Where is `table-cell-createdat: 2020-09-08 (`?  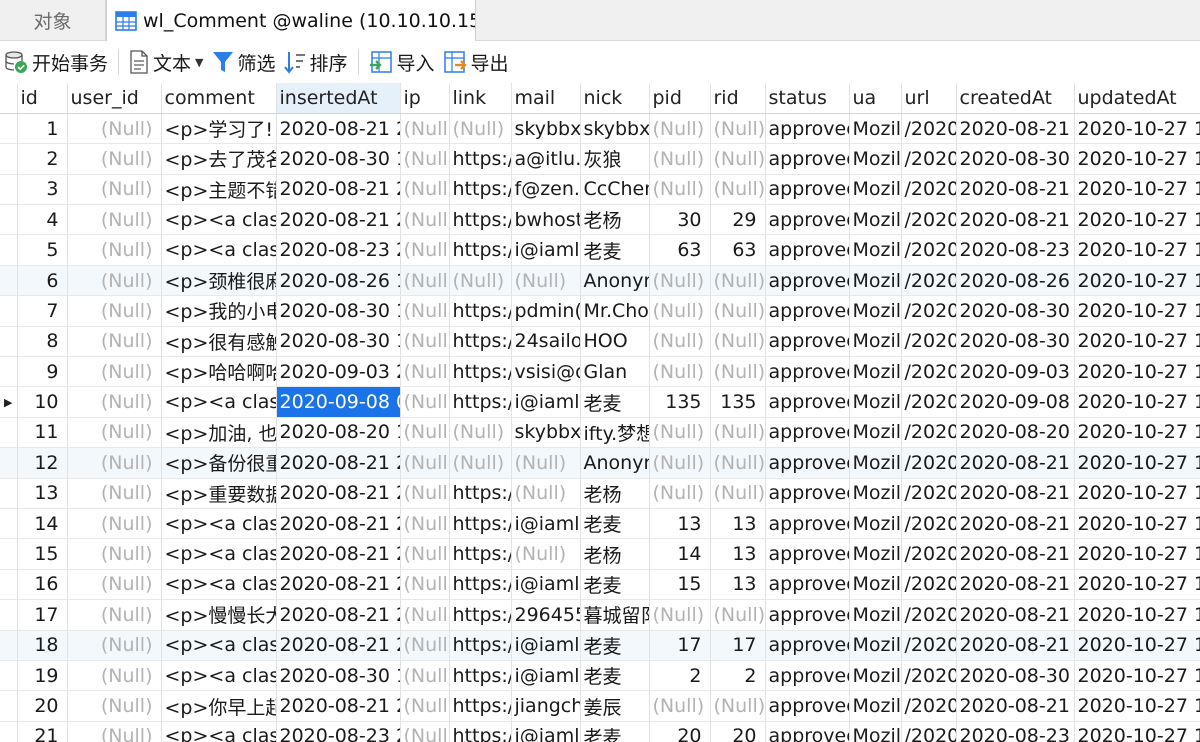
table-cell-createdat: 2020-09-08 ( is located at coordinates (1015, 402).